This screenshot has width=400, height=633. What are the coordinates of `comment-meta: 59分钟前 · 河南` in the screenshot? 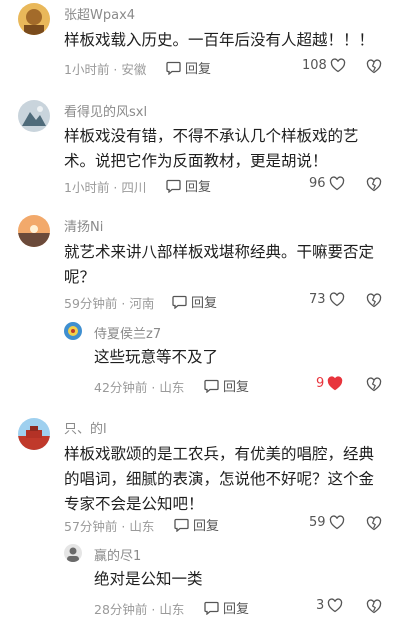 It's located at (109, 303).